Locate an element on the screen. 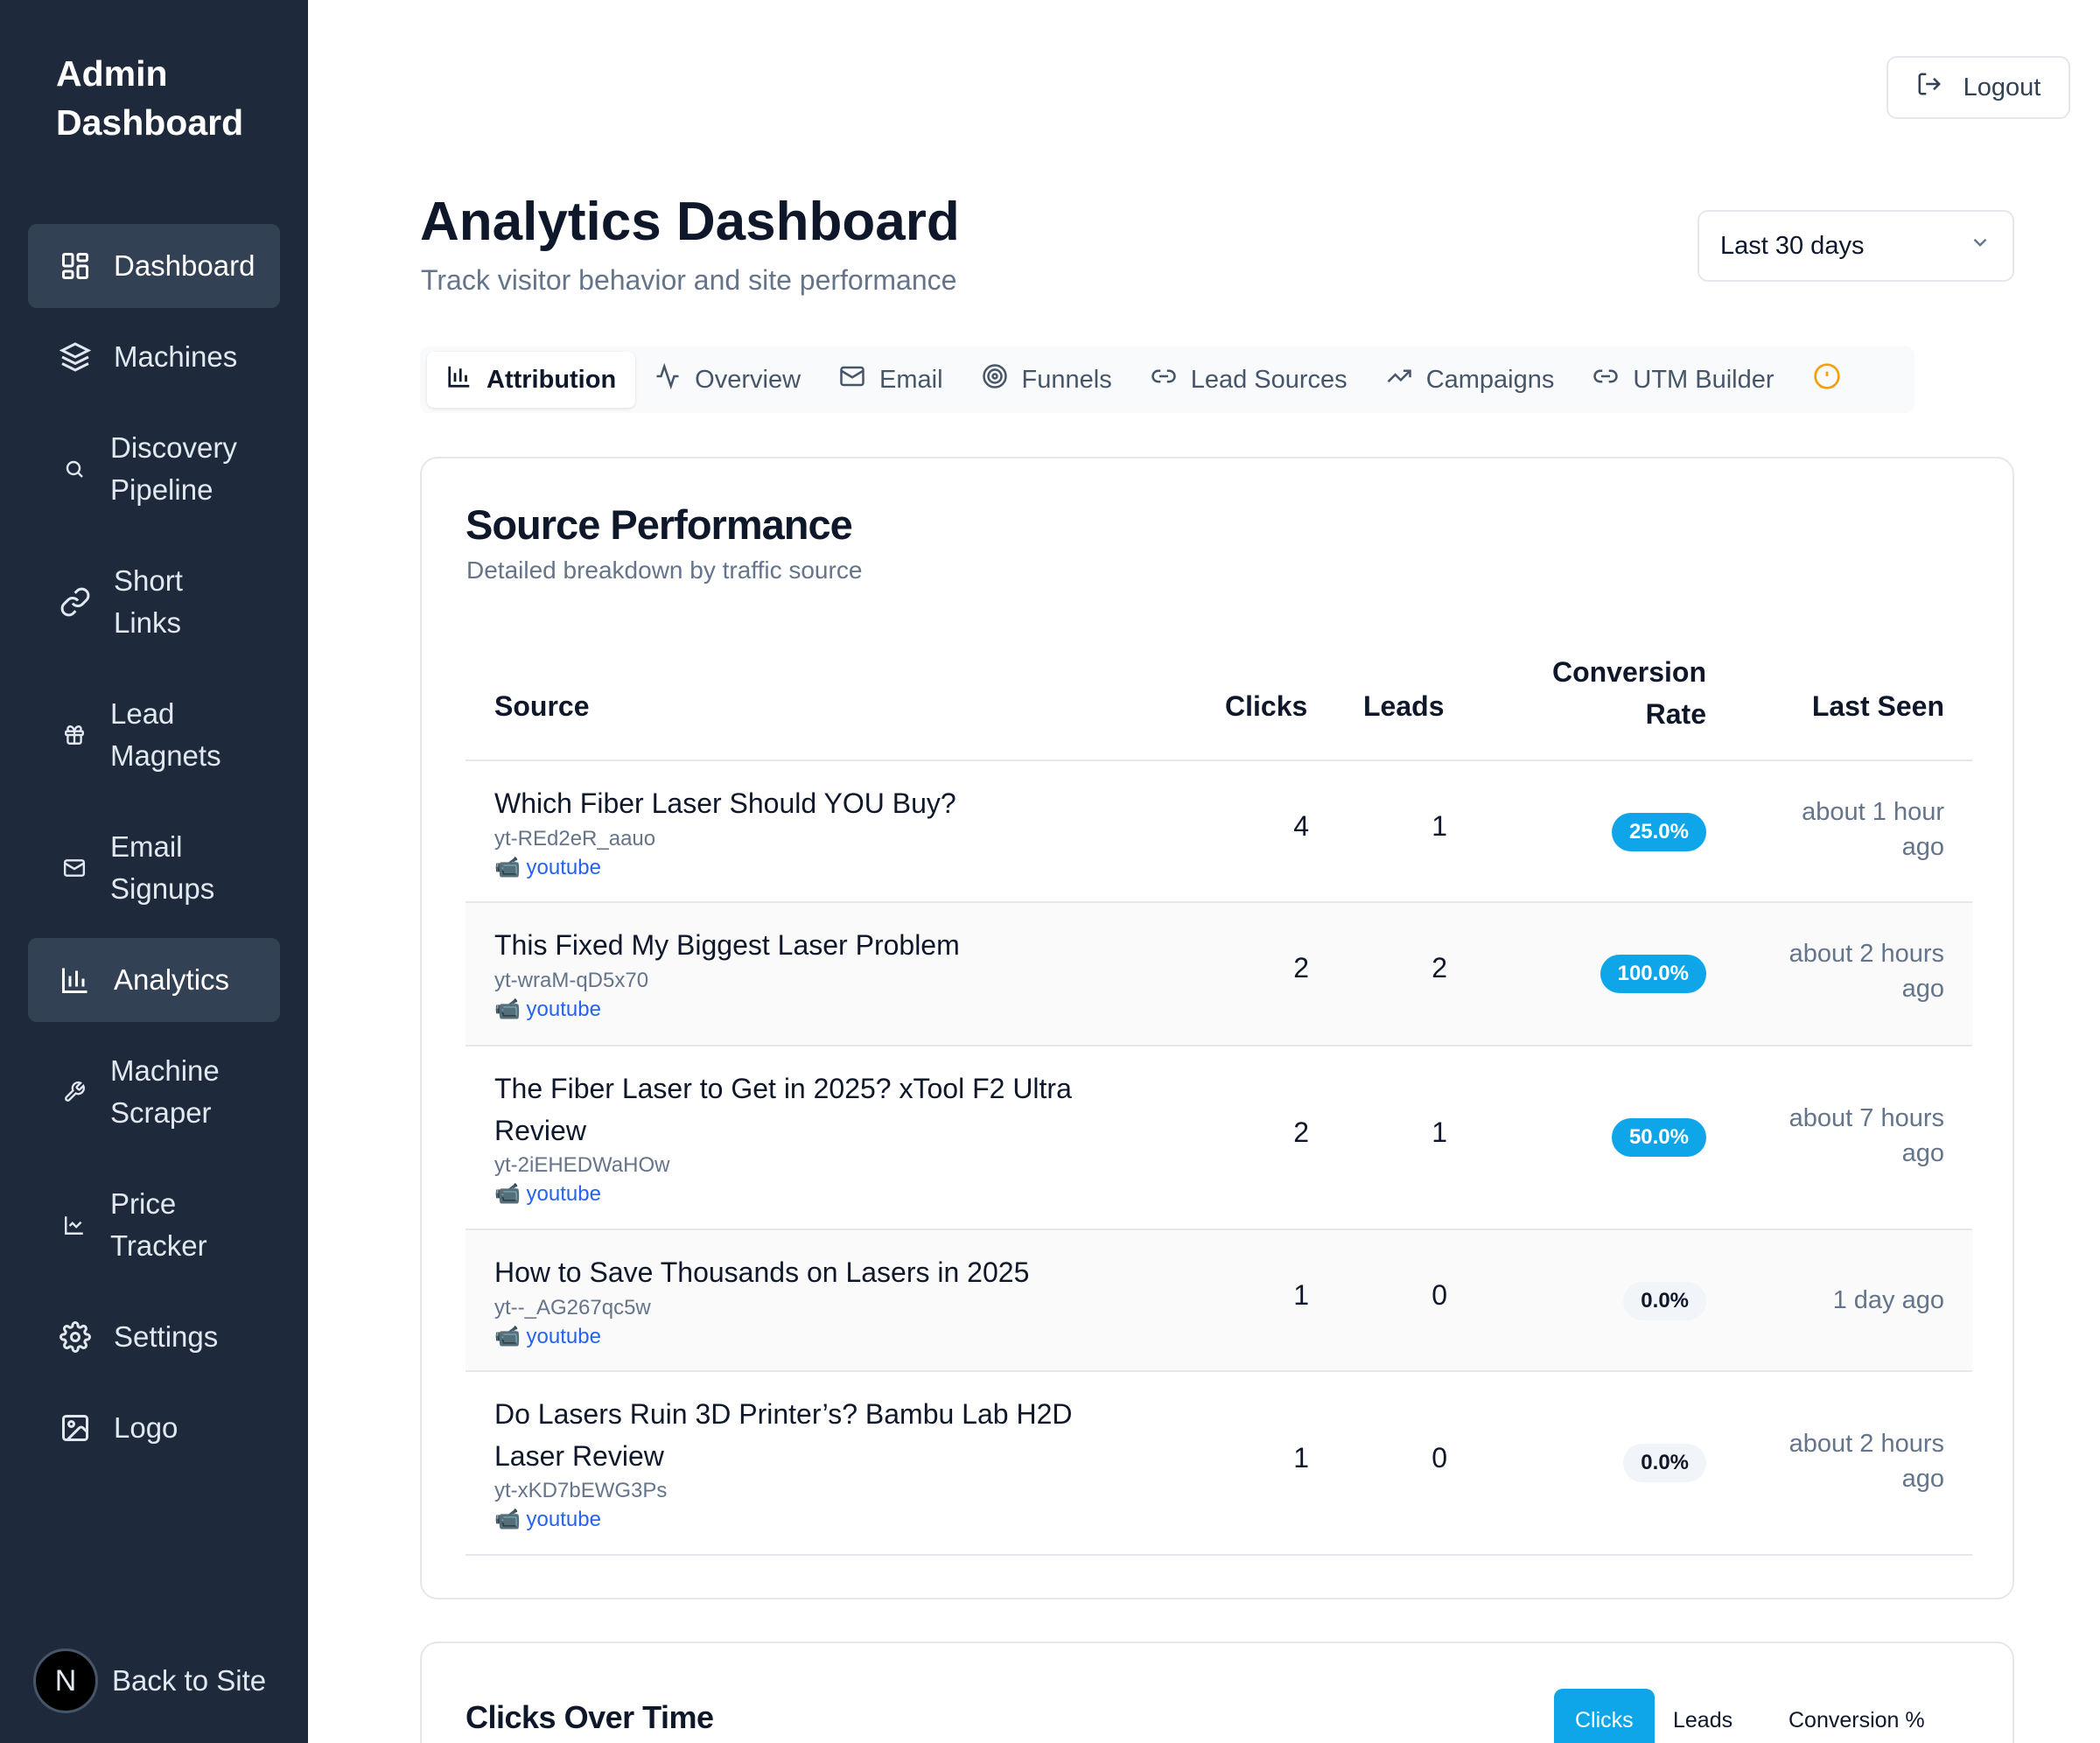 This screenshot has width=2100, height=1743. logout-label: Logout is located at coordinates (2002, 87).